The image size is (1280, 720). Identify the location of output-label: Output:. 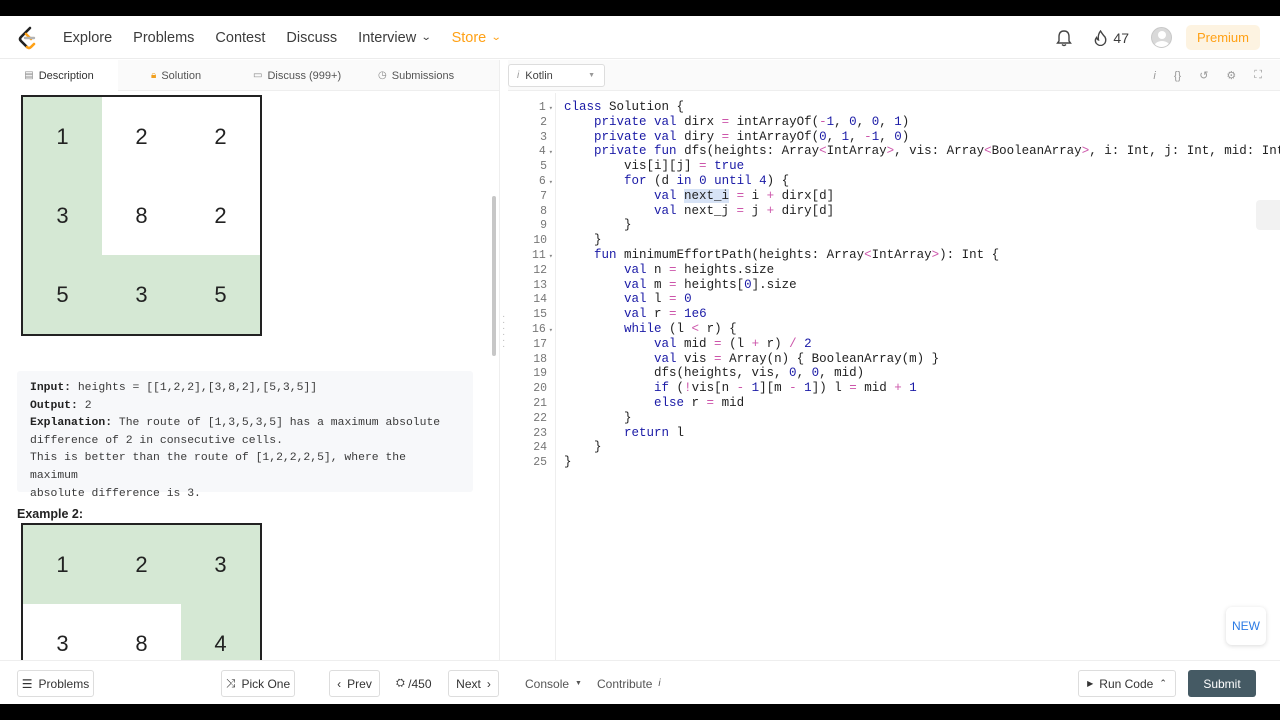
(54, 405).